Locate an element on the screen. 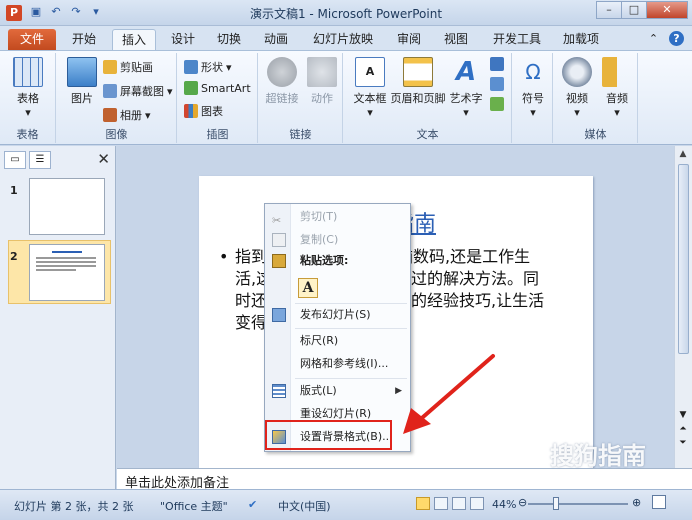 The height and width of the screenshot is (520, 692). smartart-button: SmartArt is located at coordinates (217, 88).